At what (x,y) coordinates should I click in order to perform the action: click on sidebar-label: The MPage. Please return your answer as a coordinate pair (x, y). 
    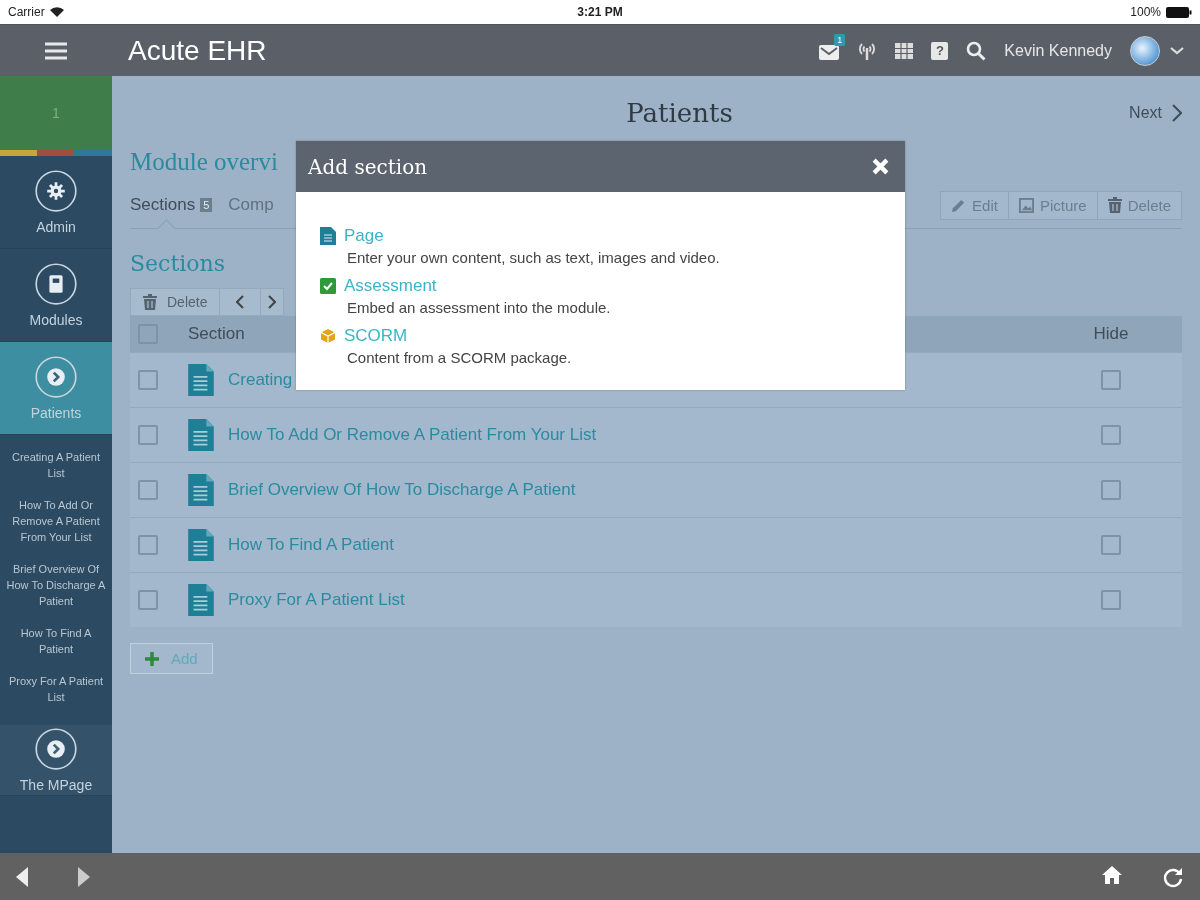
    Looking at the image, I should click on (56, 785).